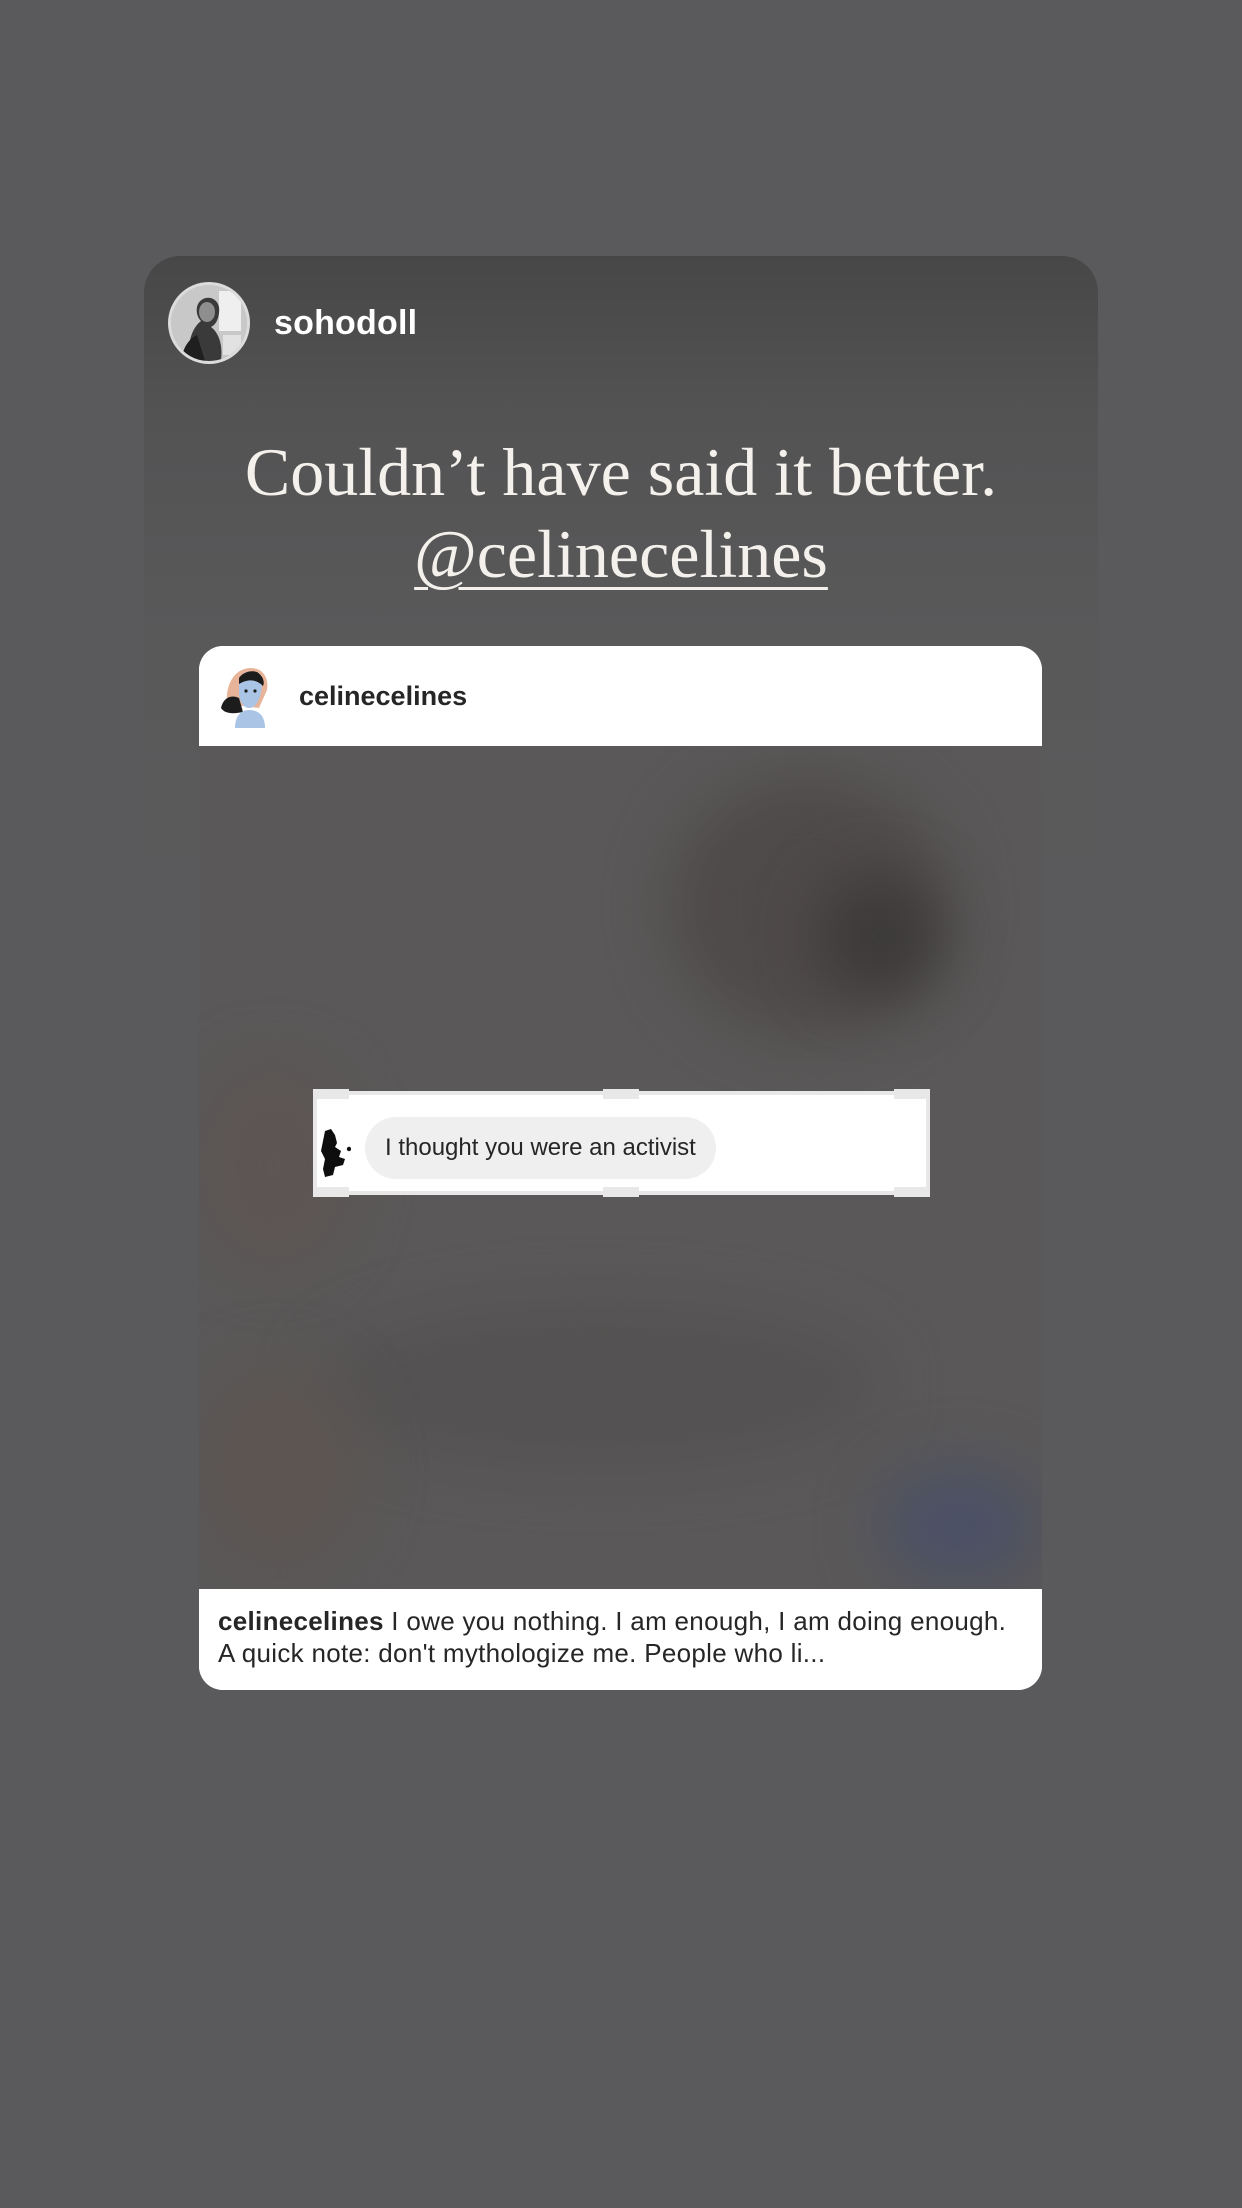 The image size is (1242, 2208). What do you see at coordinates (621, 472) in the screenshot?
I see `caption-line: Couldn’t have said it better.` at bounding box center [621, 472].